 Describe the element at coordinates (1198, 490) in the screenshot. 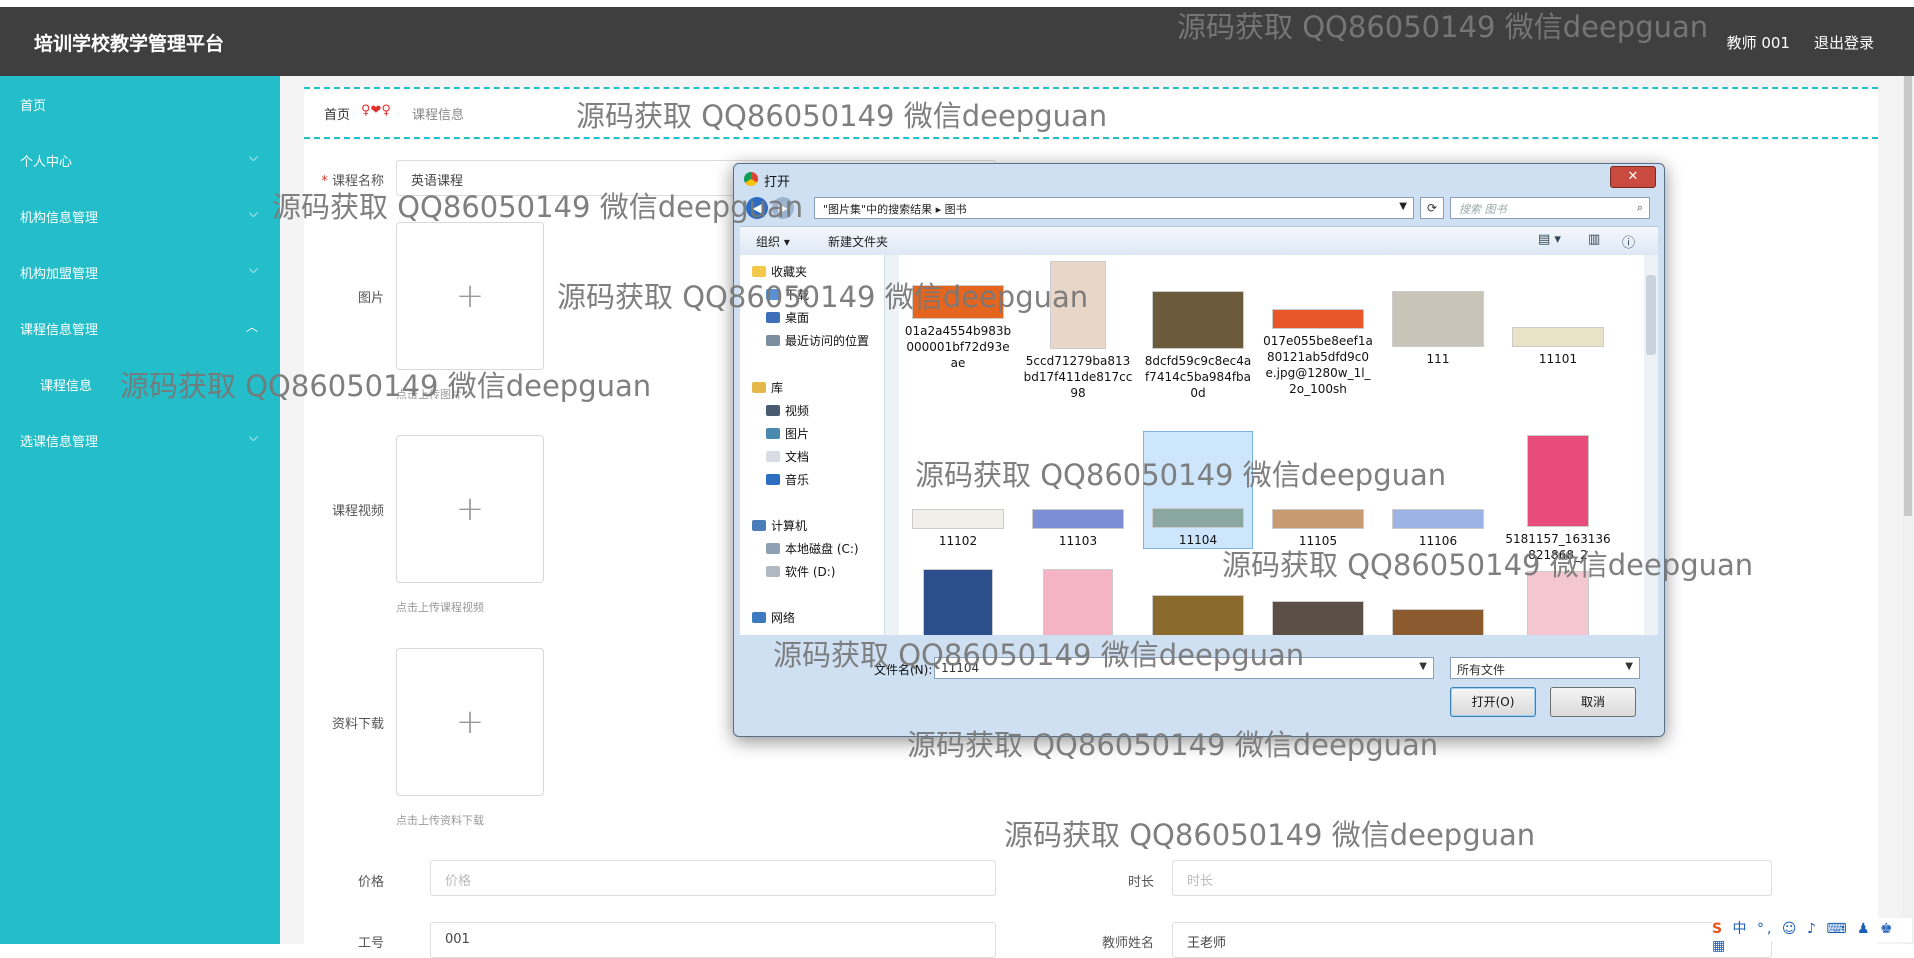

I see `file-item-selected: 11104` at that location.